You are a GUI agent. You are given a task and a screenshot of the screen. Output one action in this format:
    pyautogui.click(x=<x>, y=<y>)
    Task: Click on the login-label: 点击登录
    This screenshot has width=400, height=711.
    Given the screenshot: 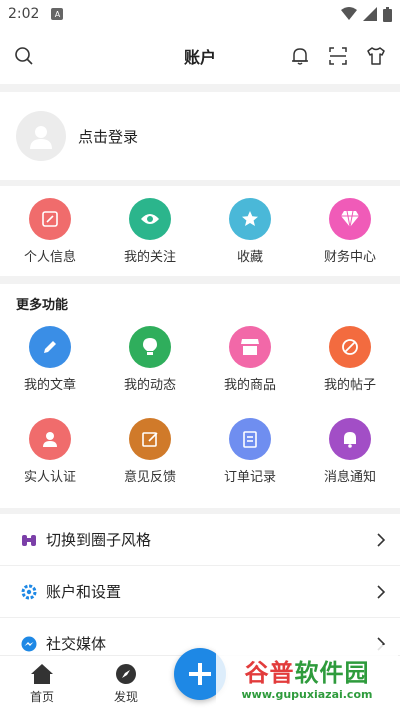 What is the action you would take?
    pyautogui.click(x=108, y=136)
    